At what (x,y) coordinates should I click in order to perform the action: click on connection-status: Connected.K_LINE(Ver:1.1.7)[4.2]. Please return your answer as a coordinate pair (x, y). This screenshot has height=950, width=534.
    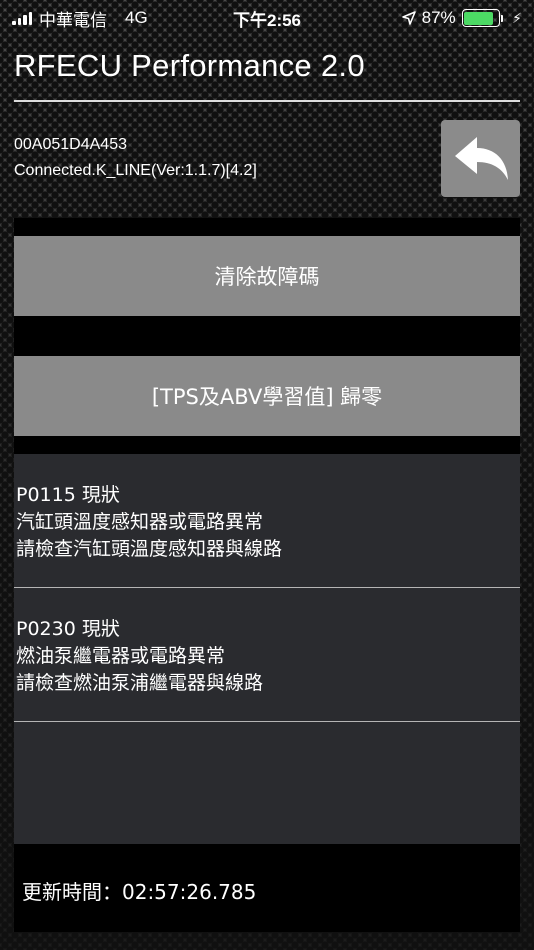
    Looking at the image, I should click on (135, 170).